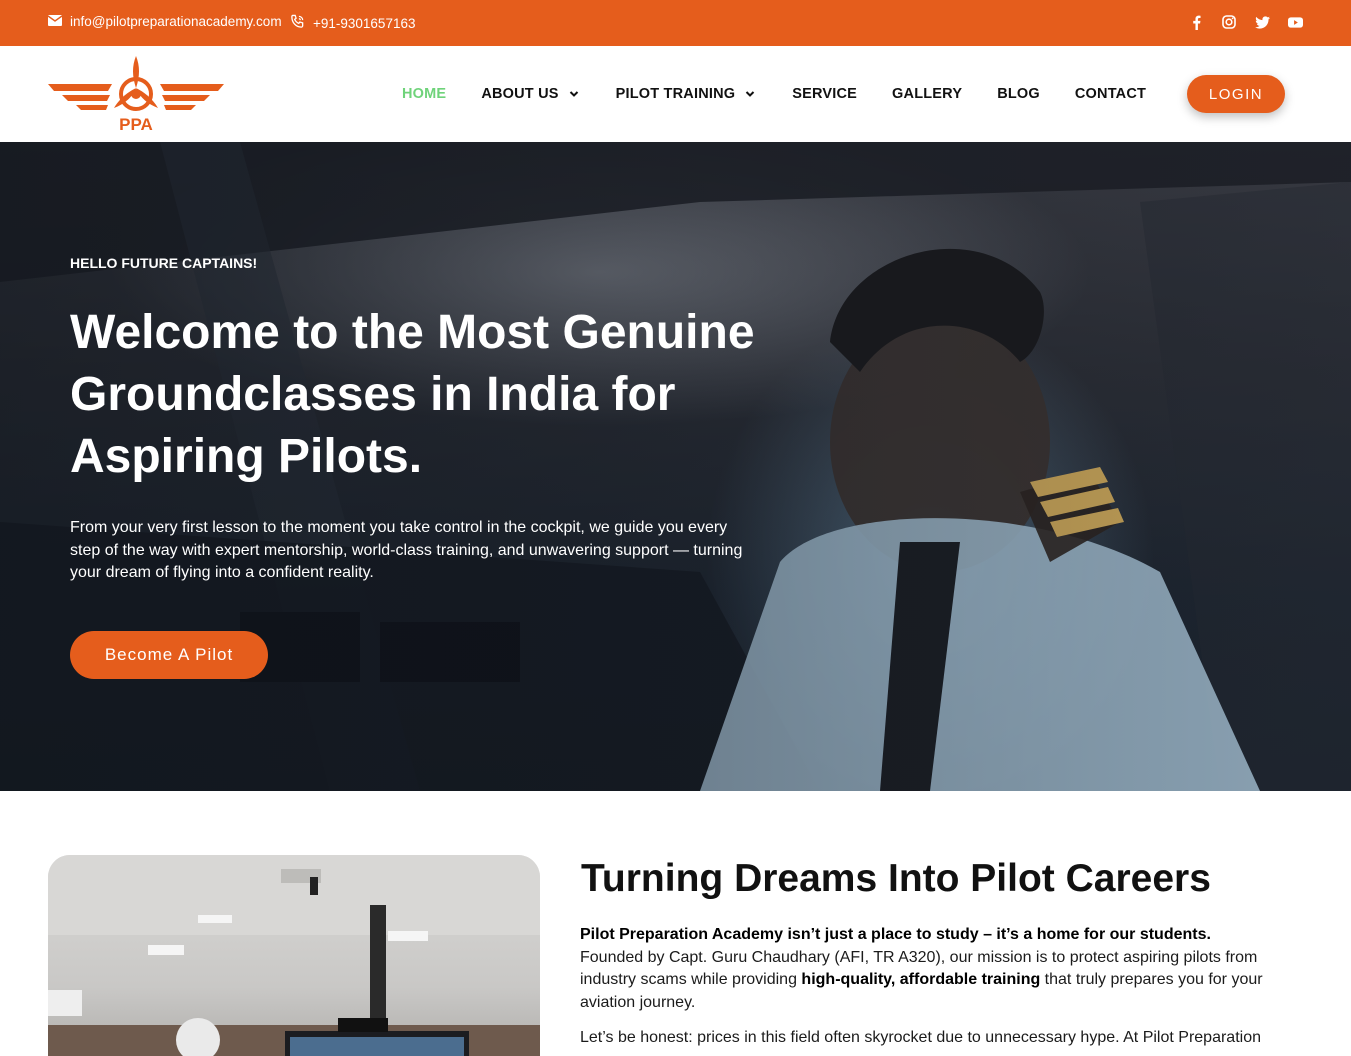  Describe the element at coordinates (921, 979) in the screenshot. I see `about-p1-bold: high-quality, affordable training` at that location.